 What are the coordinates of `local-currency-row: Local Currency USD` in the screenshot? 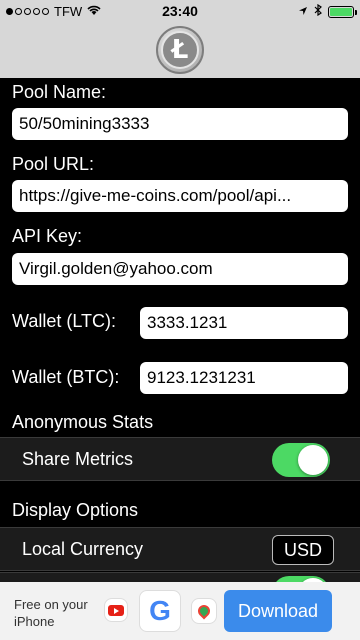 It's located at (180, 549).